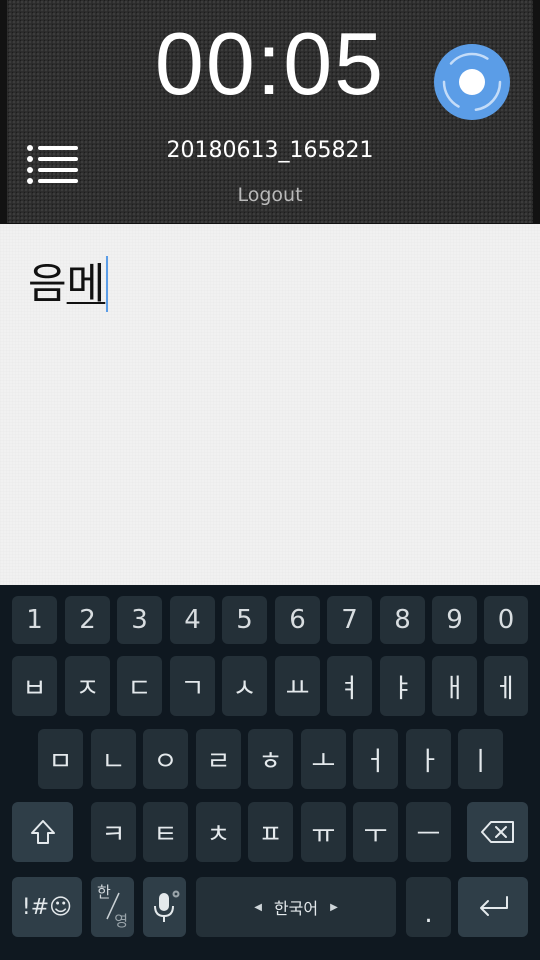 Image resolution: width=540 pixels, height=960 pixels. What do you see at coordinates (218, 759) in the screenshot?
I see `key-jamo-r: ㄹ` at bounding box center [218, 759].